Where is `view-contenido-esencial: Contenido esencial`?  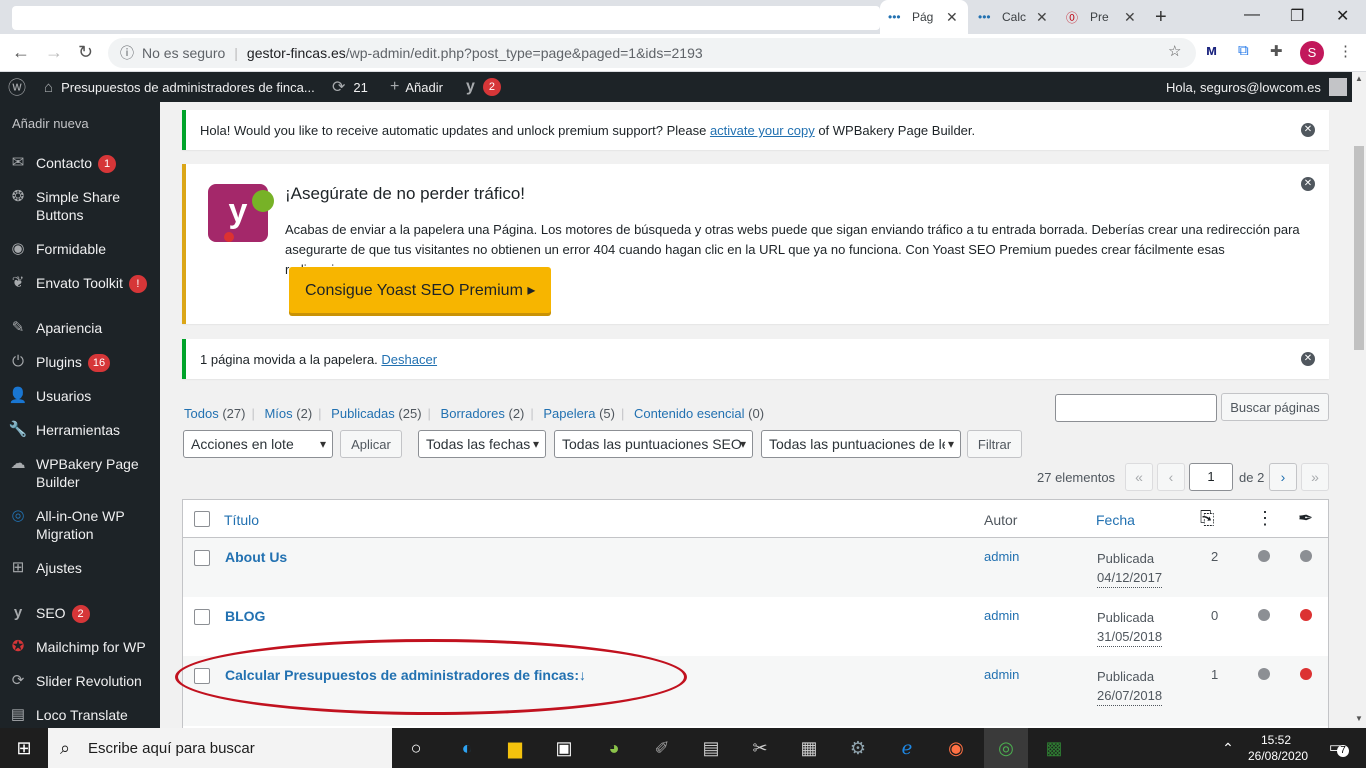 view-contenido-esencial: Contenido esencial is located at coordinates (689, 413).